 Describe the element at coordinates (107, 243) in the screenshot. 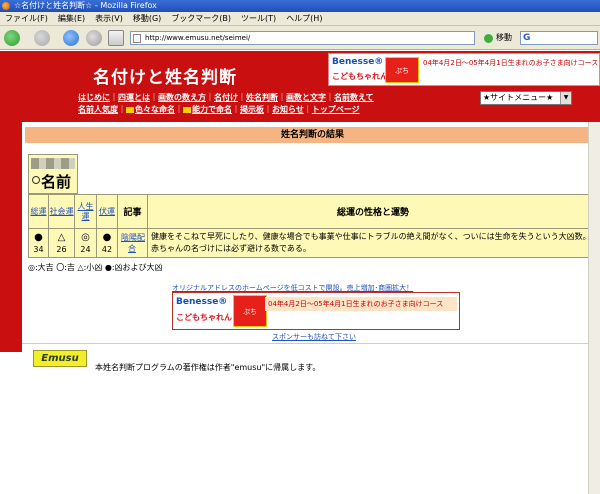

I see `cell-hidden: ● 42` at that location.